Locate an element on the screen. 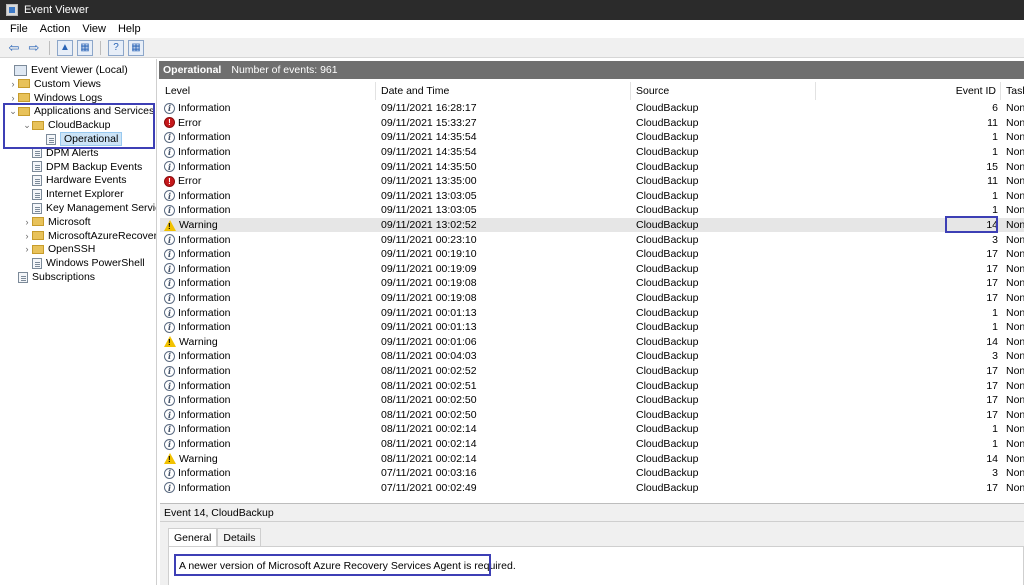  menu-view: View is located at coordinates (94, 29).